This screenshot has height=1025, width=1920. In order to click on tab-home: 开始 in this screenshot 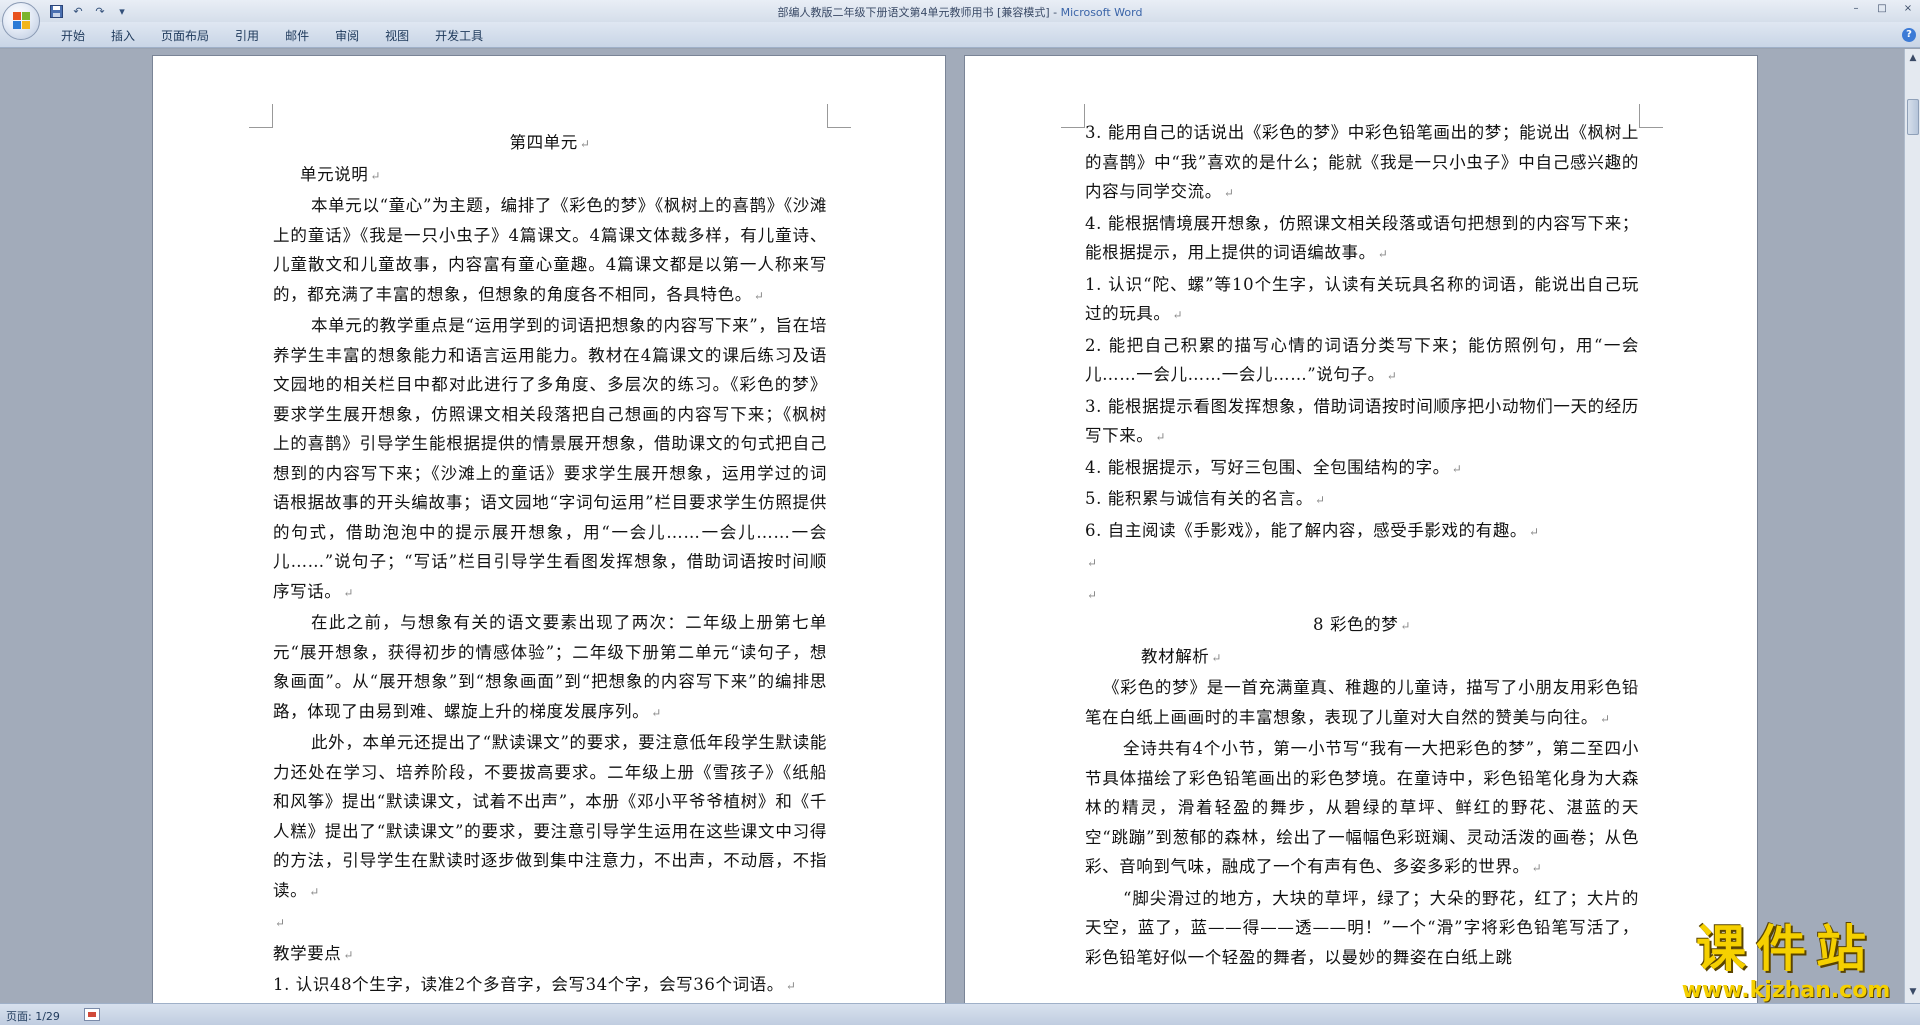, I will do `click(73, 36)`.